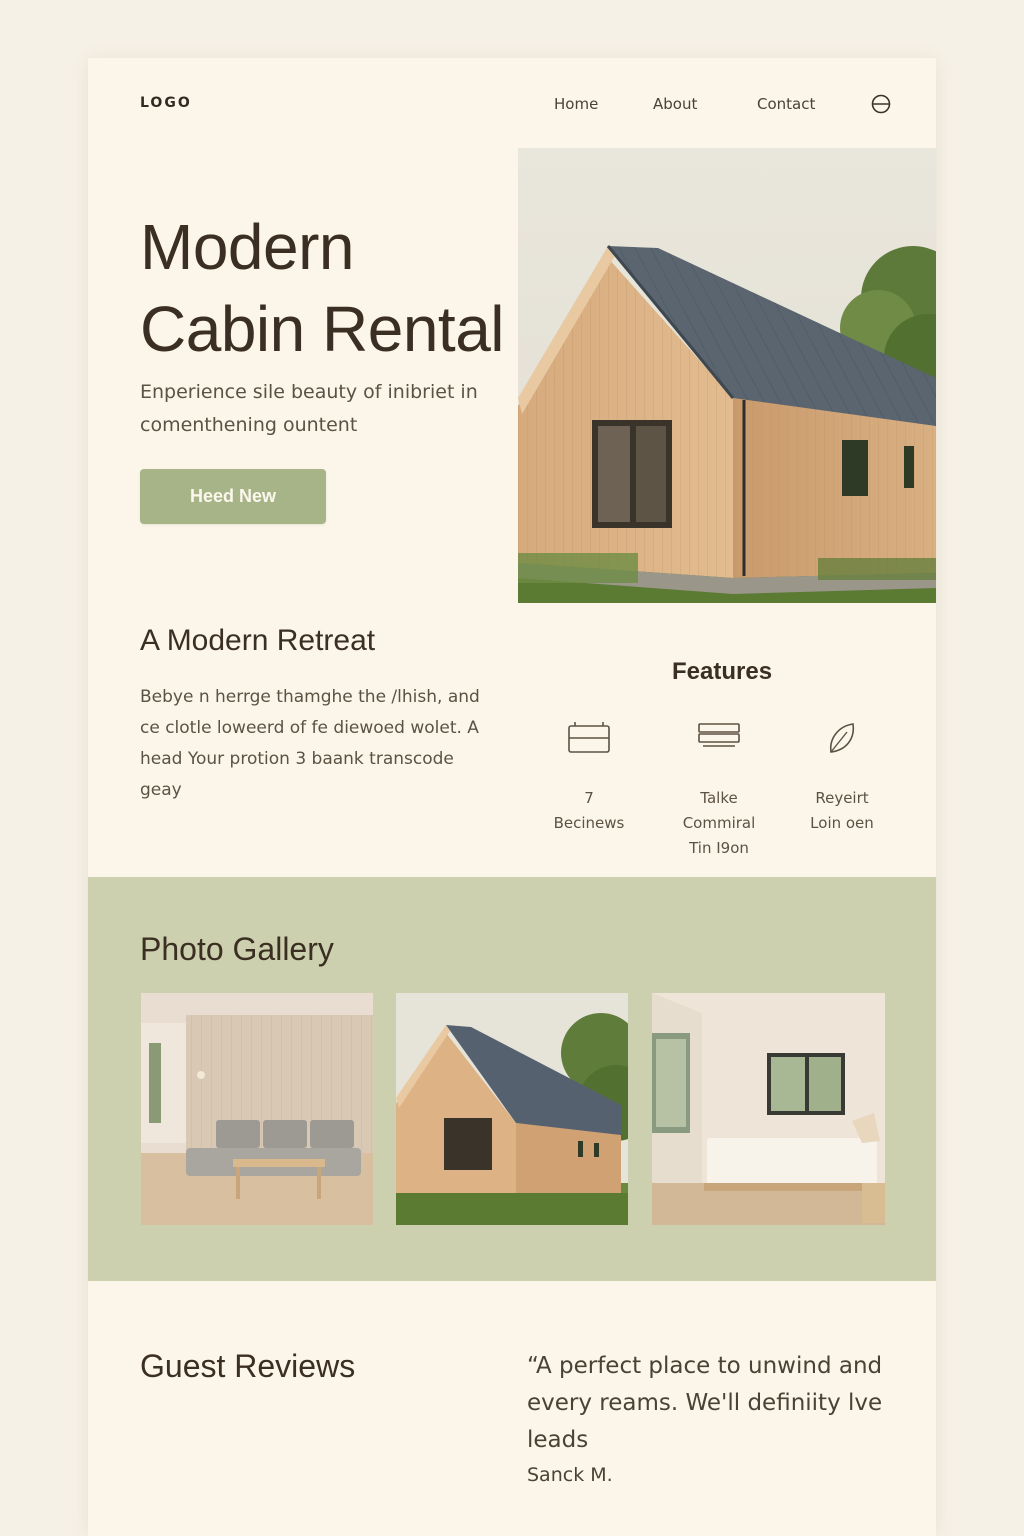  What do you see at coordinates (589, 810) in the screenshot?
I see `feature-label: 7 Becinews` at bounding box center [589, 810].